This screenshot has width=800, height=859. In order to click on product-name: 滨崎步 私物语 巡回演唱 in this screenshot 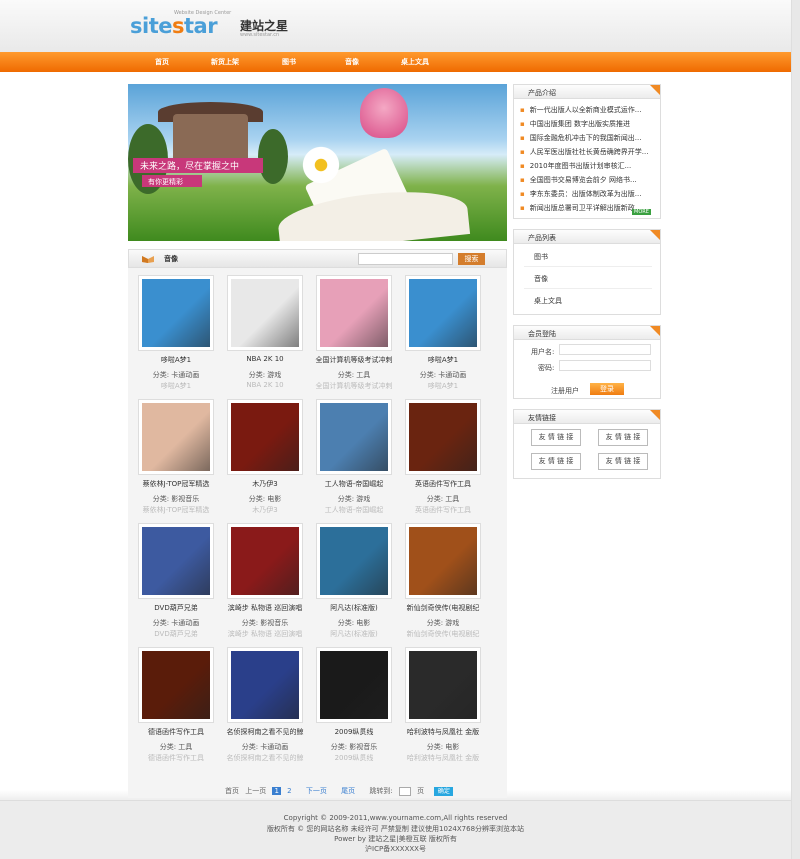, I will do `click(265, 608)`.